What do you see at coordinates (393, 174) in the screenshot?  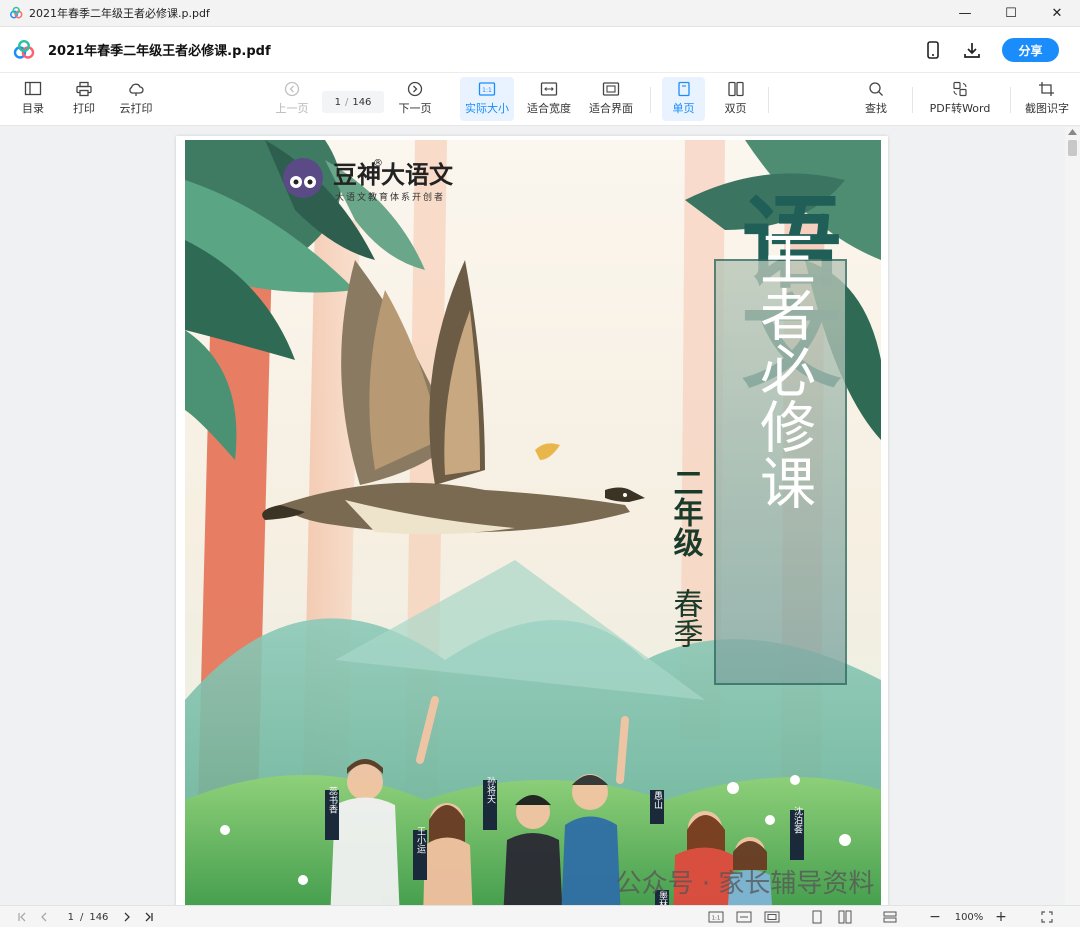 I see `brand-title: 豆神大语文` at bounding box center [393, 174].